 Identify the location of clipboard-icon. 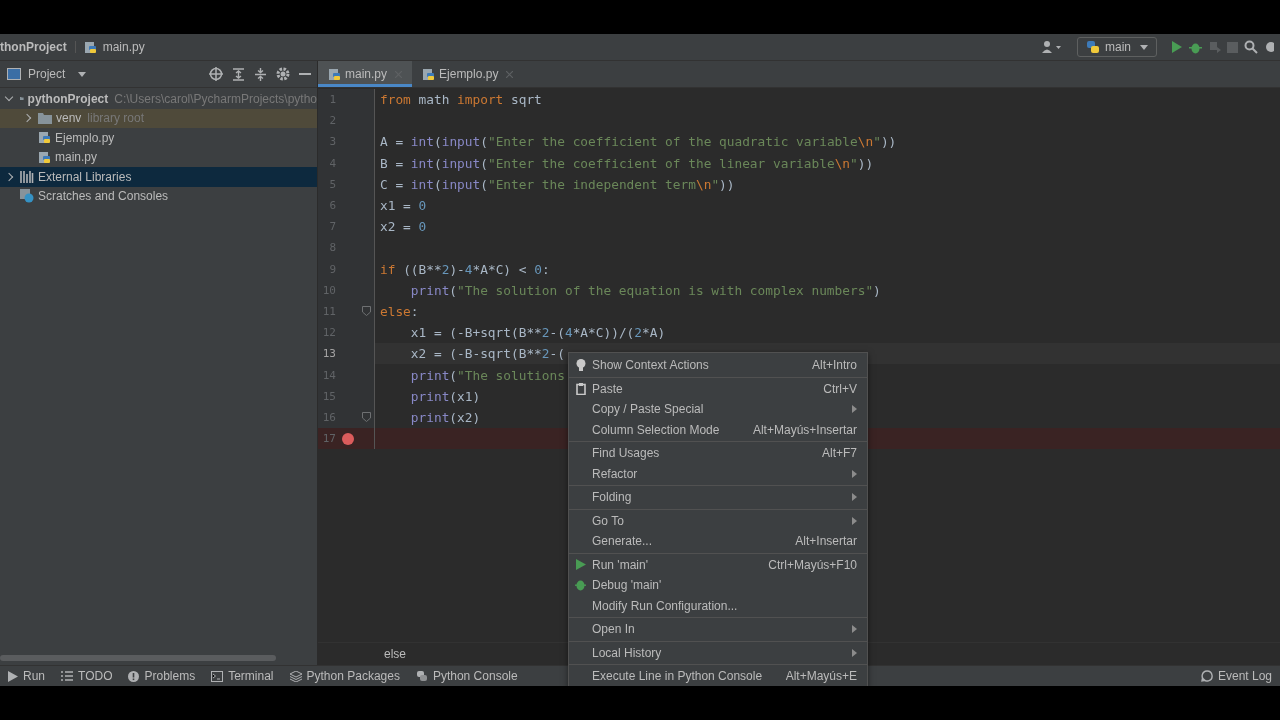
(580, 388).